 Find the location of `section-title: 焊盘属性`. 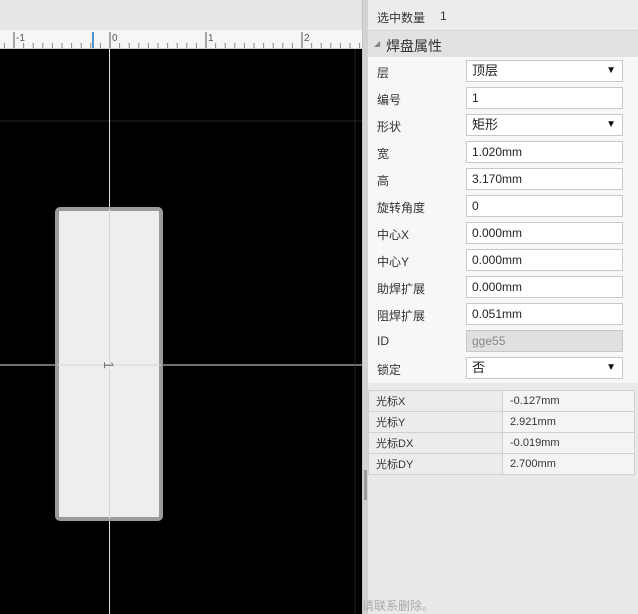

section-title: 焊盘属性 is located at coordinates (414, 46).